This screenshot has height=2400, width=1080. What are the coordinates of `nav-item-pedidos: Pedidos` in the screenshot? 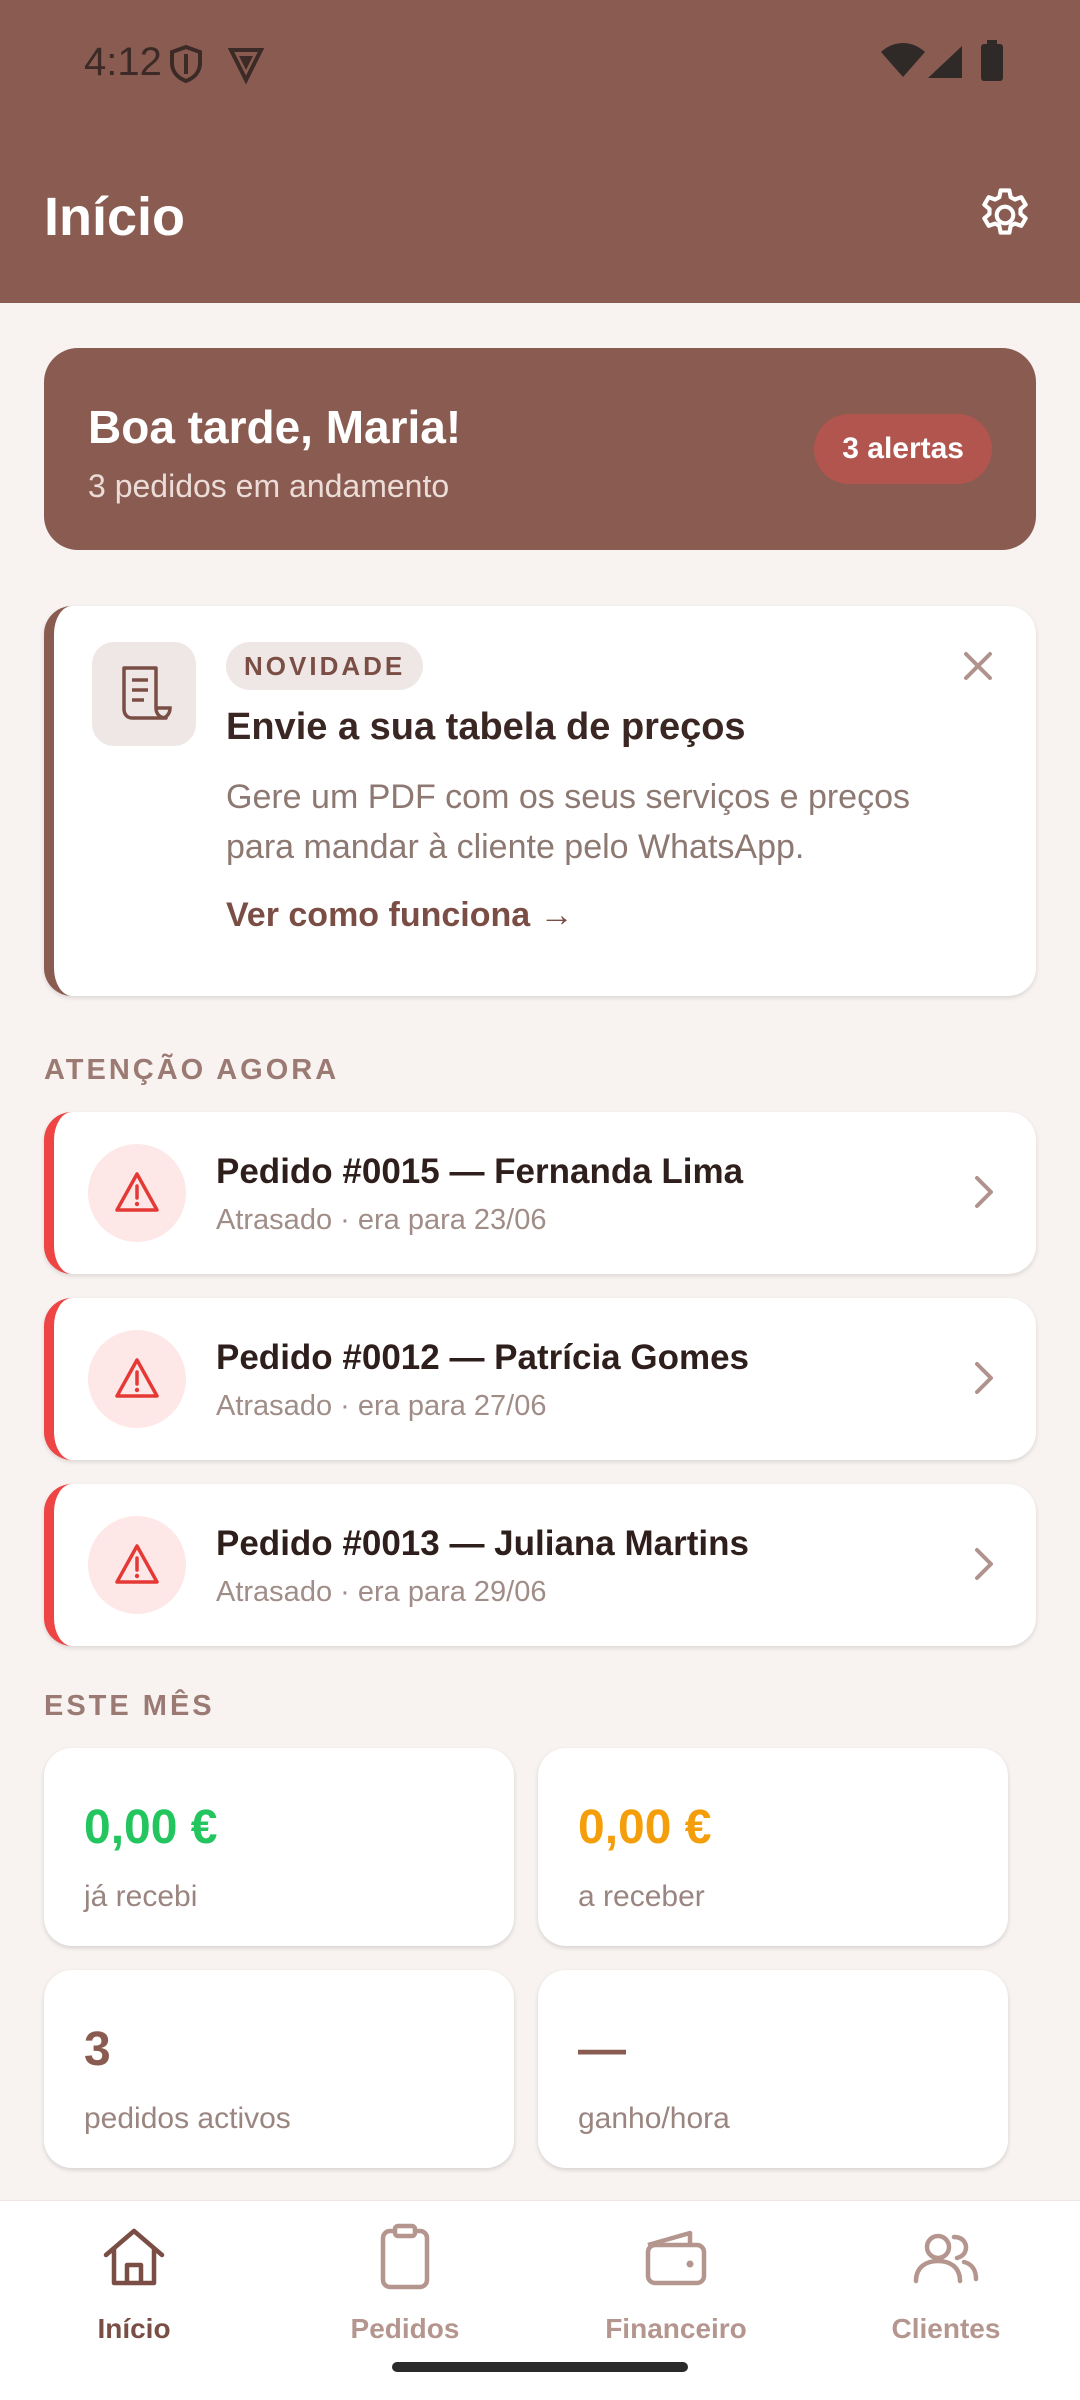 It's located at (405, 2286).